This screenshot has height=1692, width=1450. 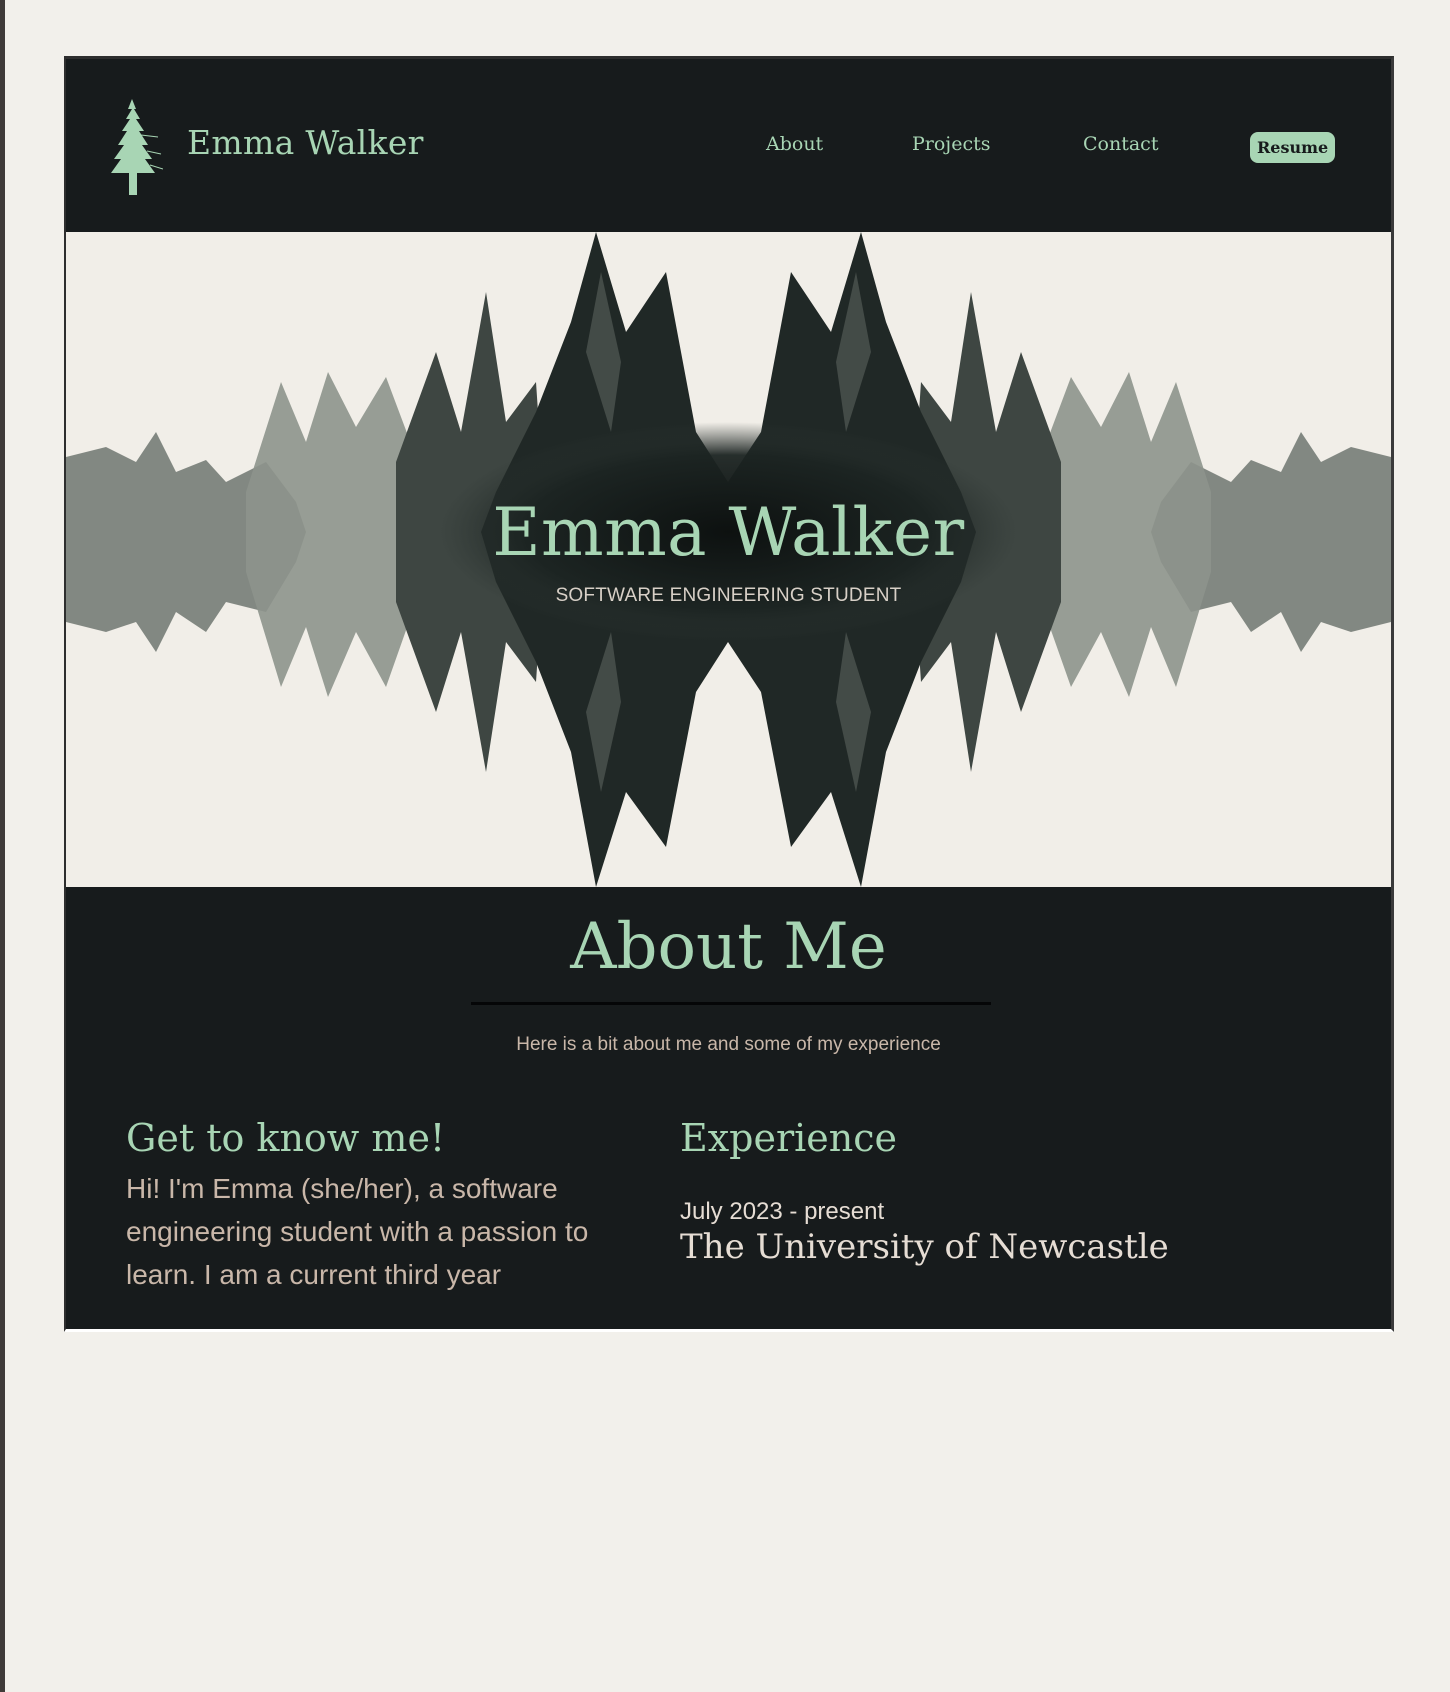 What do you see at coordinates (782, 1211) in the screenshot?
I see `experience-date: July 2023 - present` at bounding box center [782, 1211].